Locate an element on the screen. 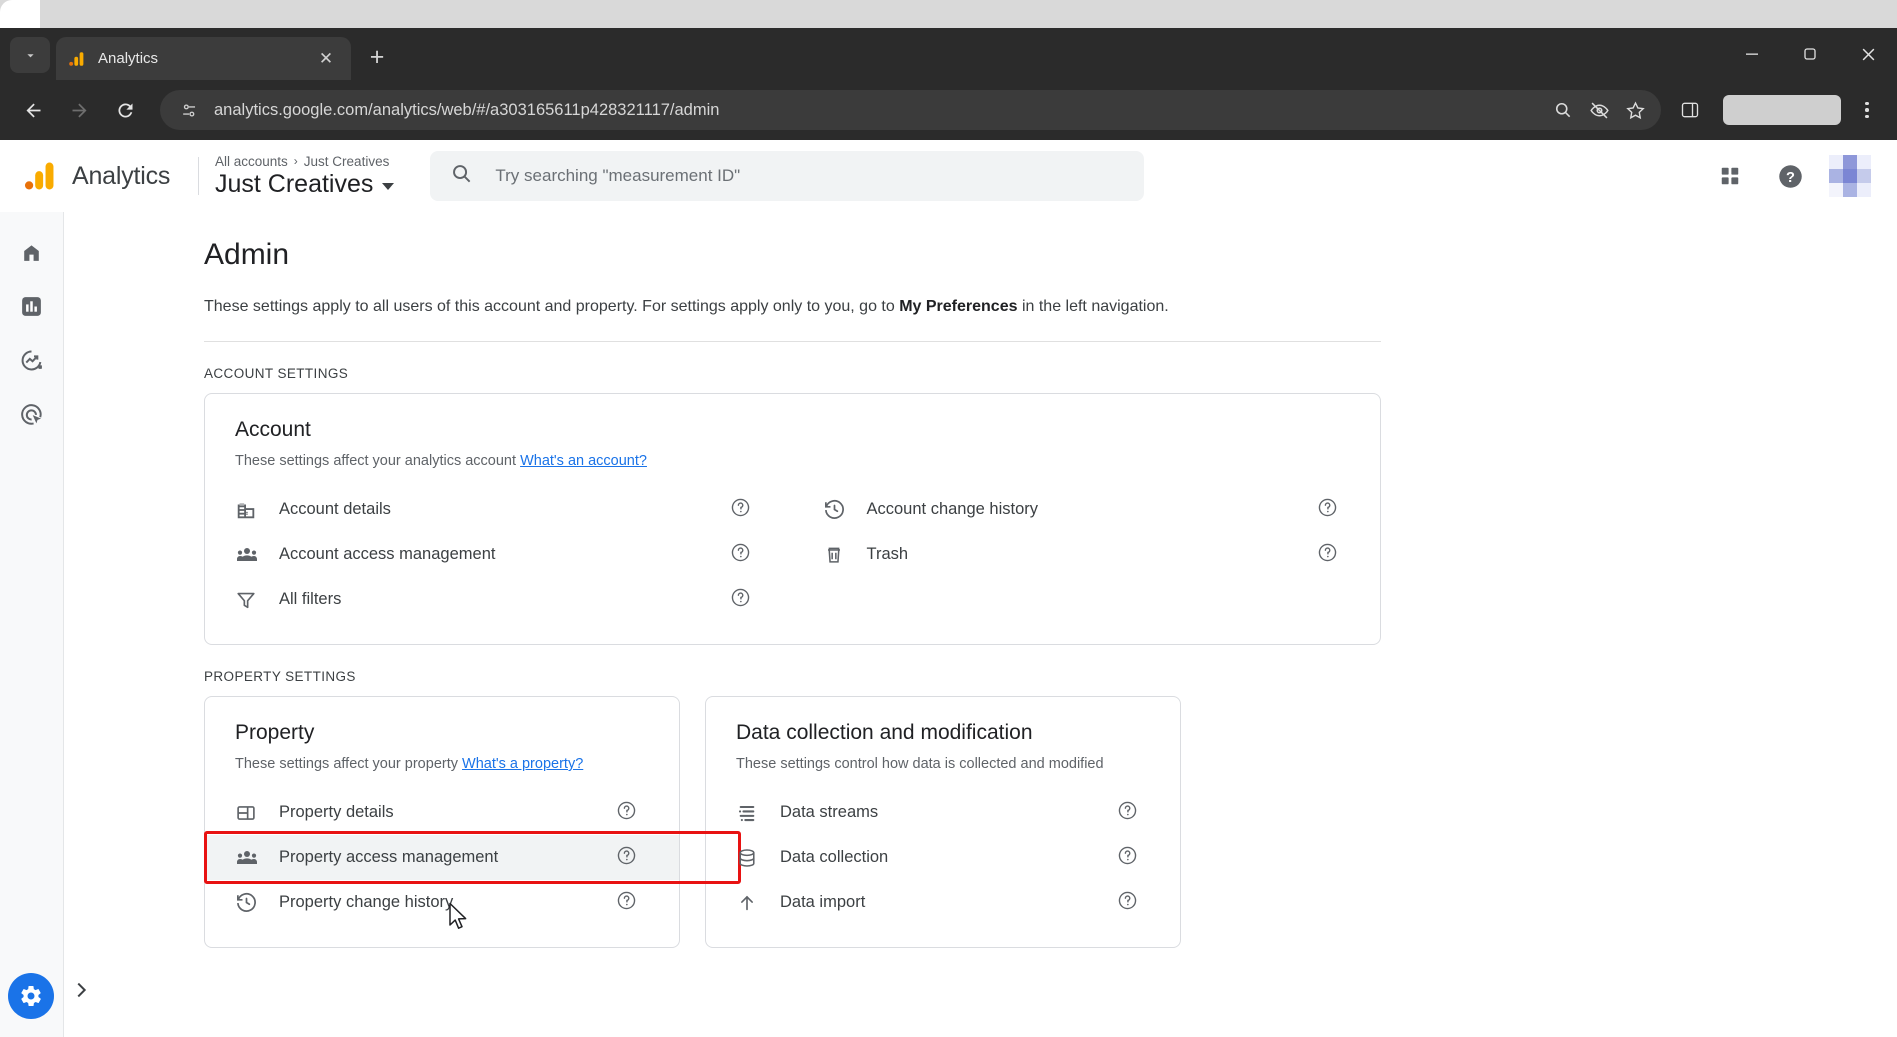 The height and width of the screenshot is (1037, 1897). analytics-wordmark: Analytics is located at coordinates (121, 175).